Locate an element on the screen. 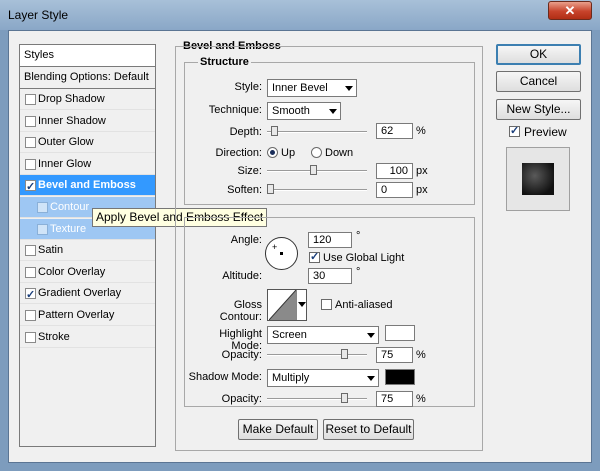  style-label: Style: is located at coordinates (248, 87).